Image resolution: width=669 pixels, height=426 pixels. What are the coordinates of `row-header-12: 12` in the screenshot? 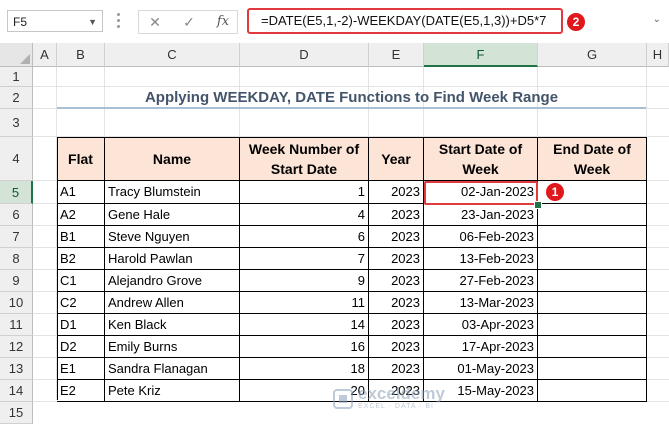 It's located at (16, 347).